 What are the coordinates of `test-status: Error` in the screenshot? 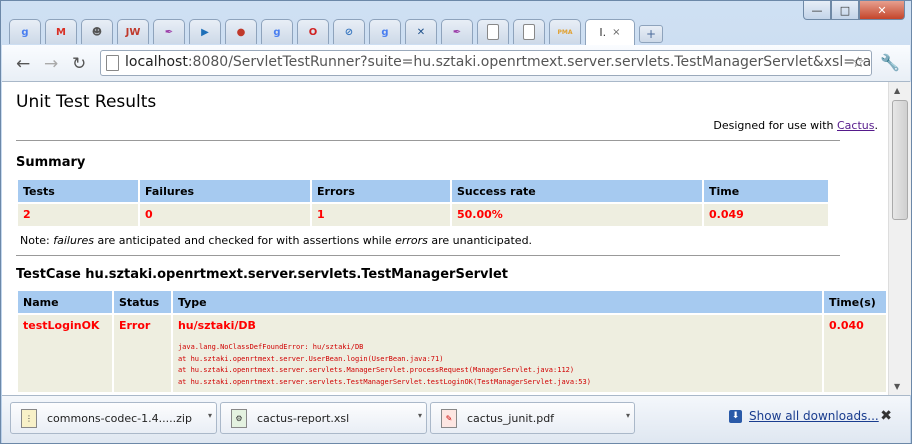 It's located at (142, 353).